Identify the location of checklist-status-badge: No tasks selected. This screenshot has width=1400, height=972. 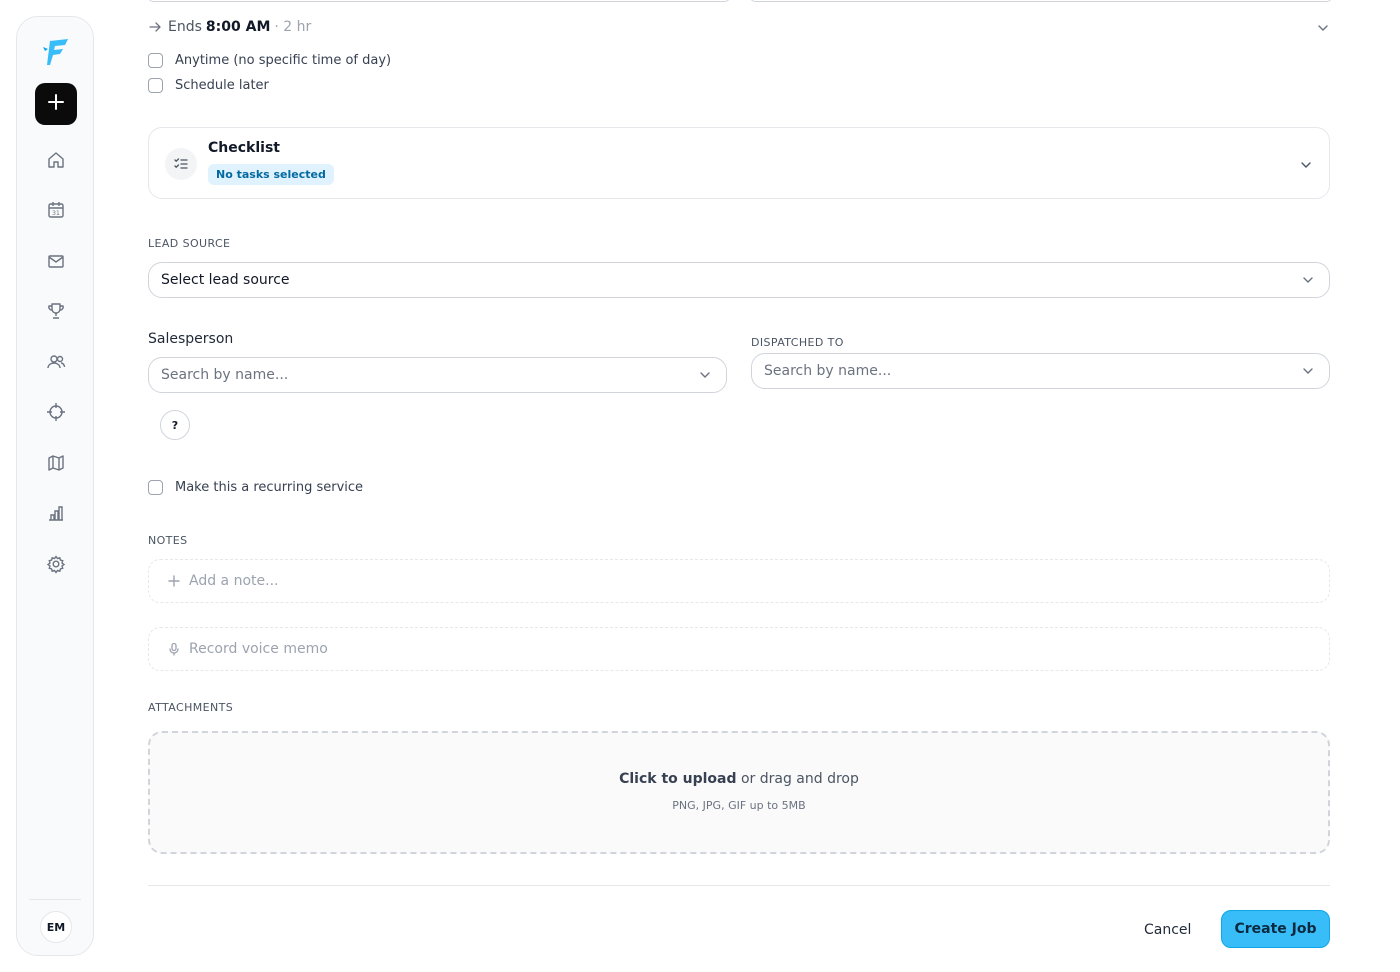
(271, 174).